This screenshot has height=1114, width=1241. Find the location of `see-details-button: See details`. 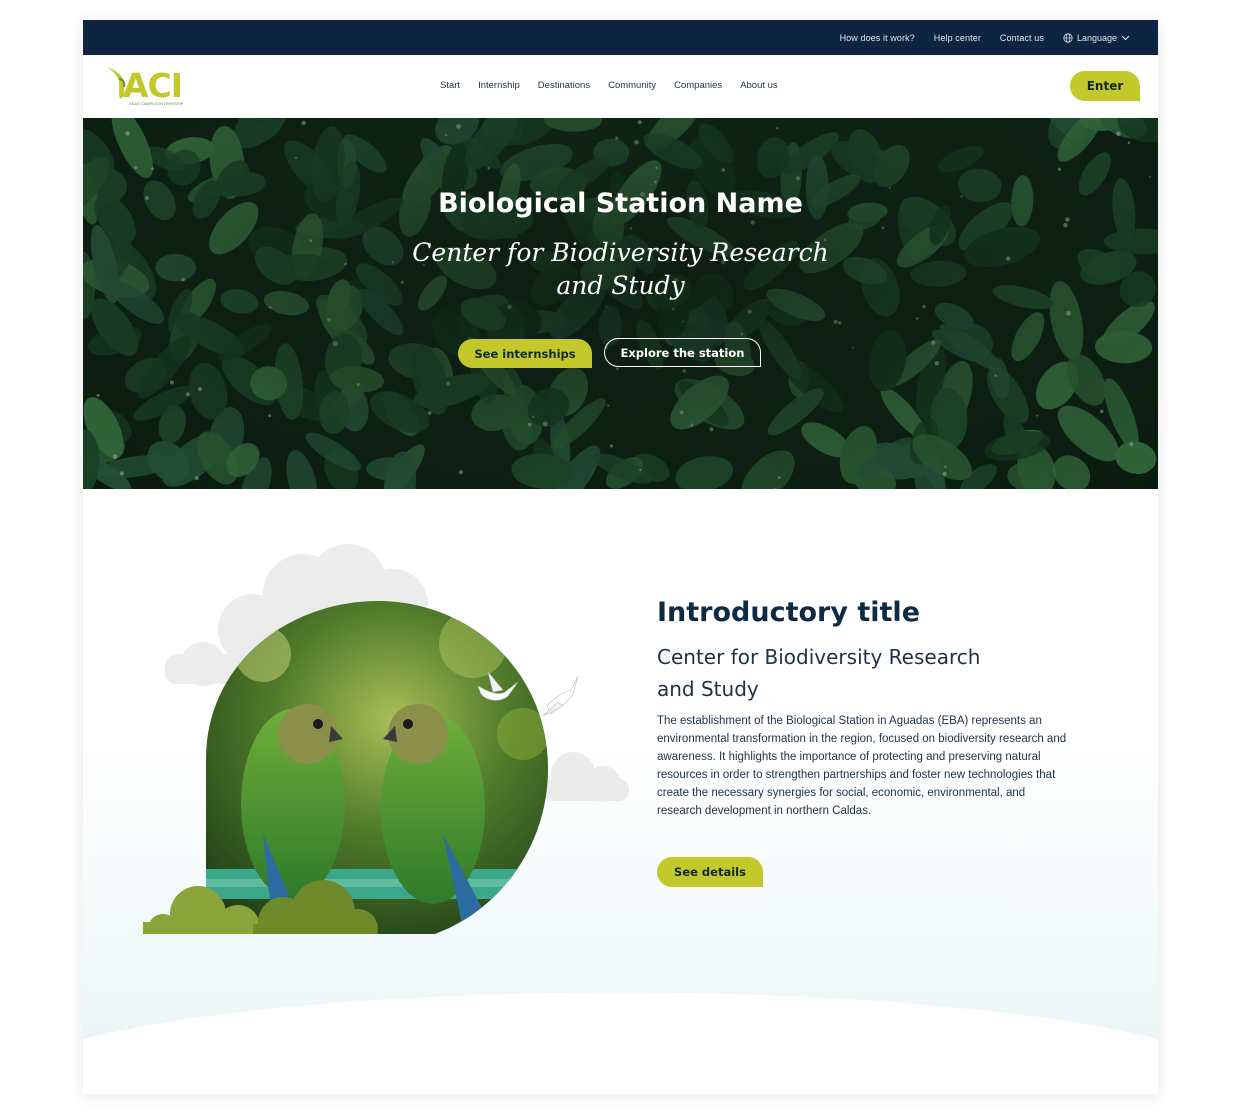

see-details-button: See details is located at coordinates (710, 872).